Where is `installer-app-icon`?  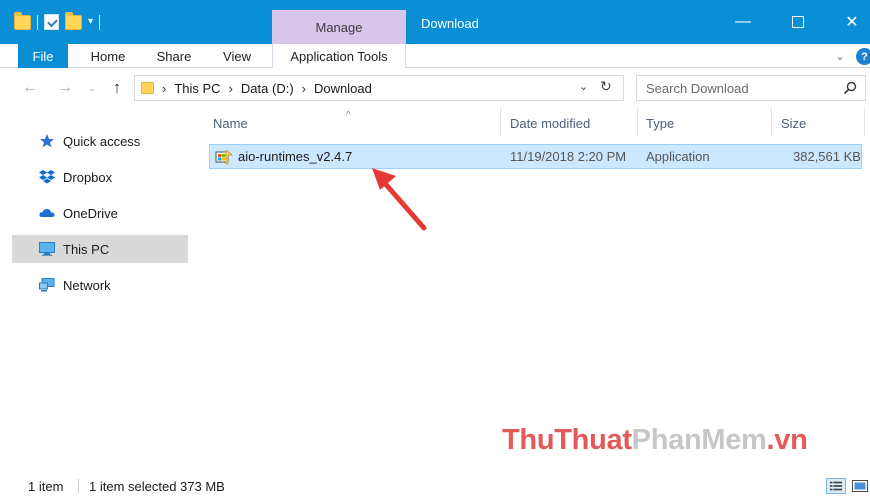
installer-app-icon is located at coordinates (224, 157).